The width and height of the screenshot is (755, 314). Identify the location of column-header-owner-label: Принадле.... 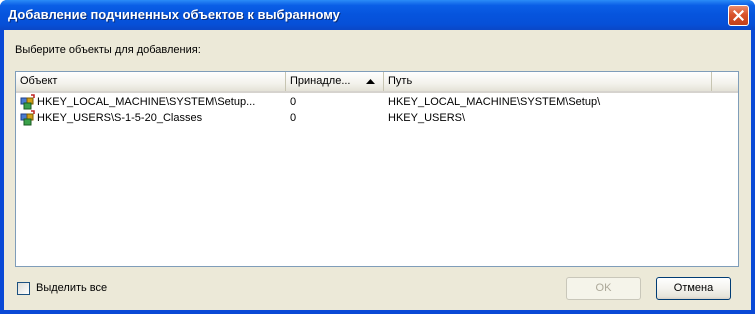
(320, 81).